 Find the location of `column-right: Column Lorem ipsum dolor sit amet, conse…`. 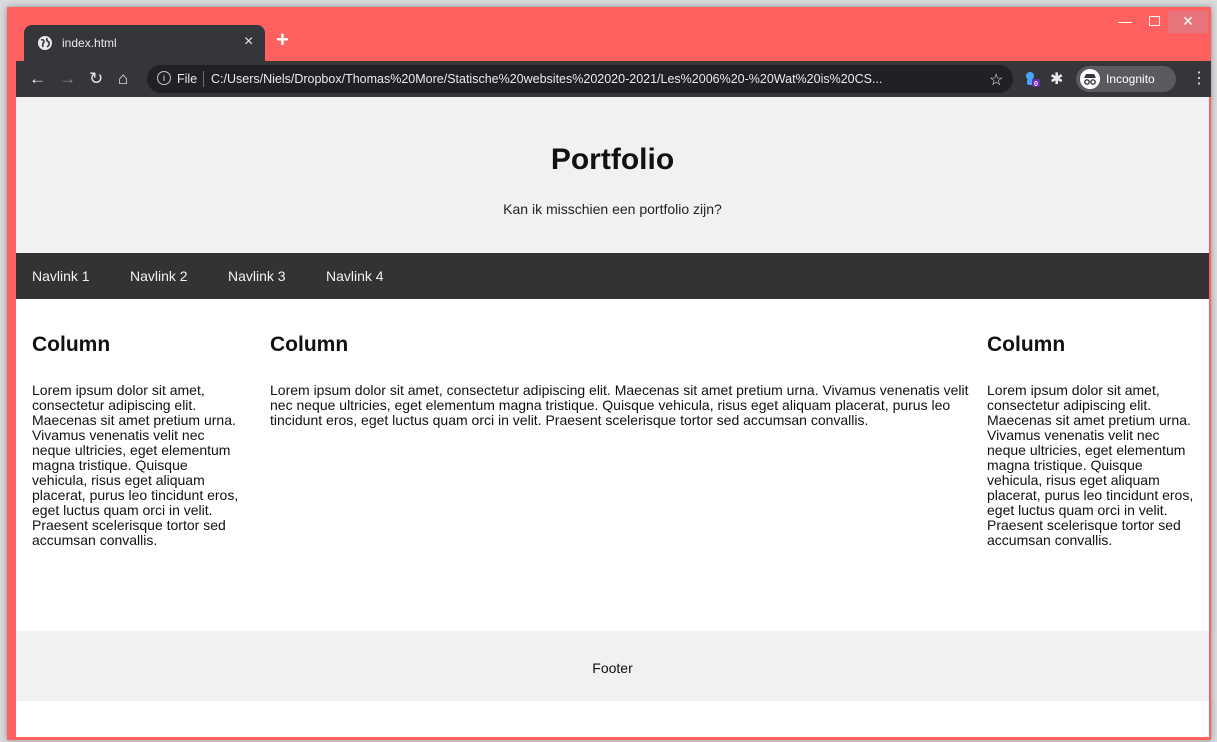

column-right: Column Lorem ipsum dolor sit amet, conse… is located at coordinates (1094, 440).